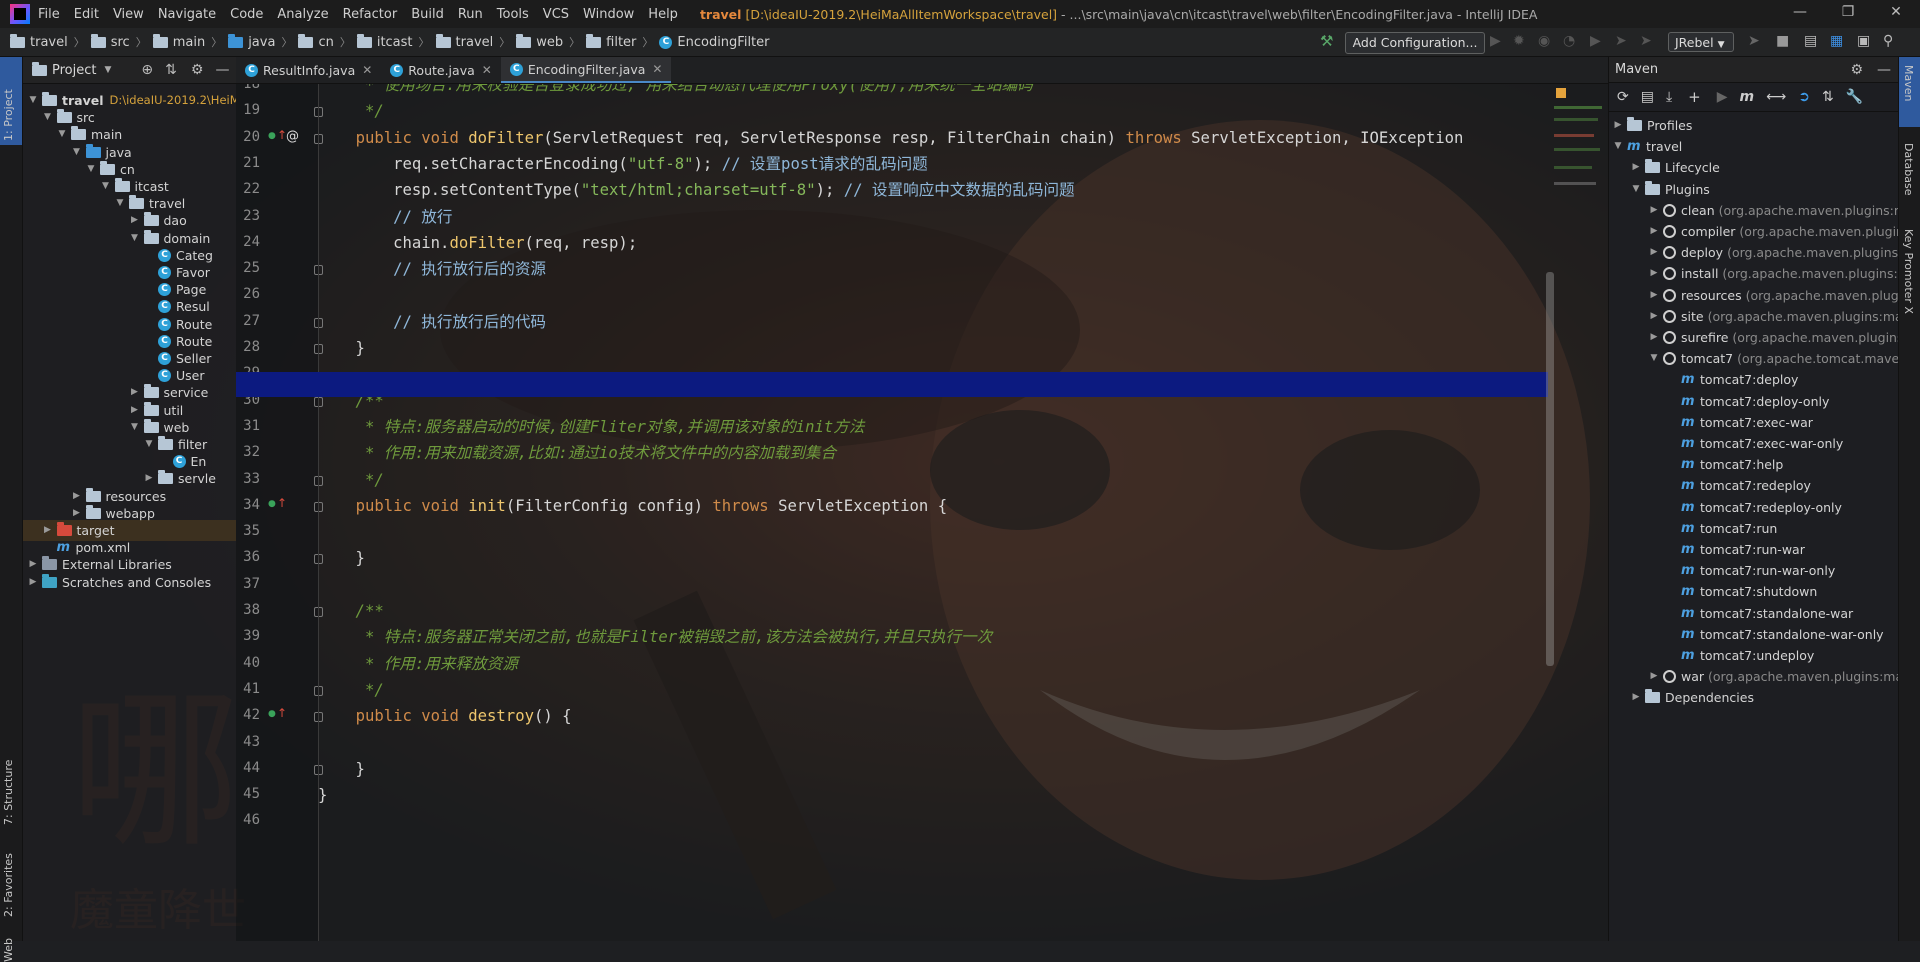 The image size is (1920, 962). I want to click on breadcrumb-item: C EncodingFilter, so click(714, 42).